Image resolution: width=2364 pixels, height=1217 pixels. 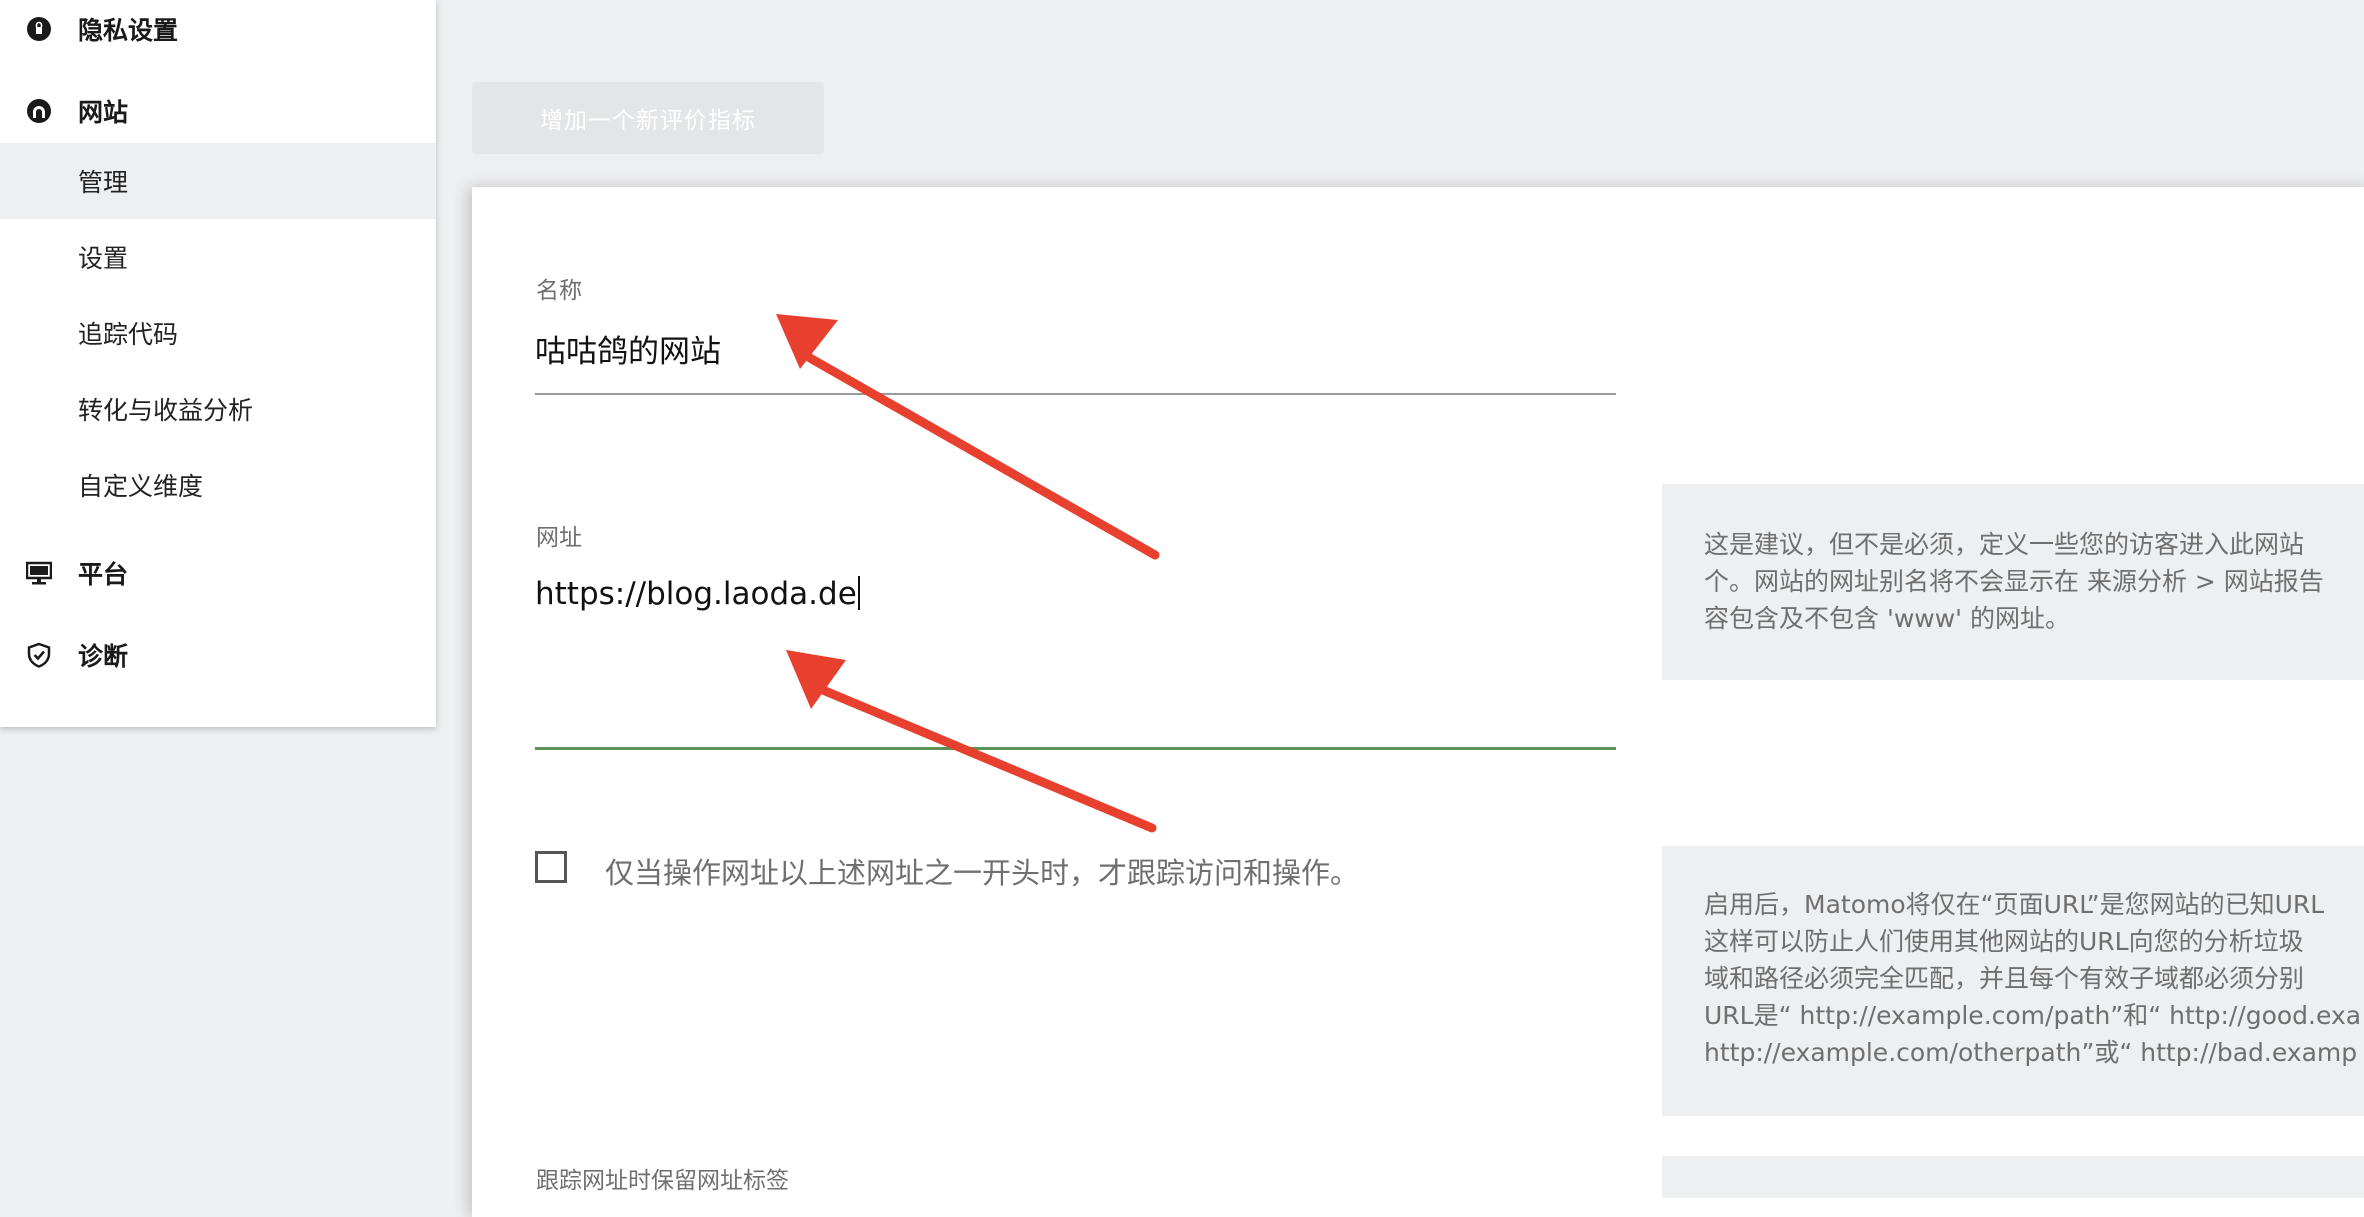 What do you see at coordinates (218, 485) in the screenshot?
I see `sidebar-item-custom-dimensions: 自定义维度` at bounding box center [218, 485].